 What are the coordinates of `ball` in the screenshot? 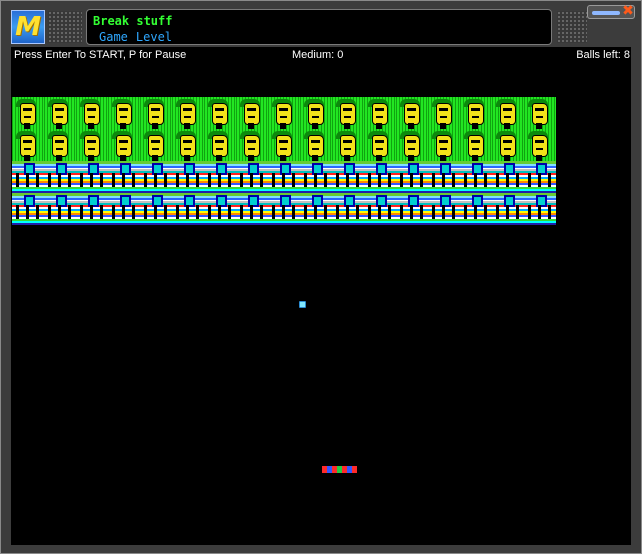 It's located at (302, 304).